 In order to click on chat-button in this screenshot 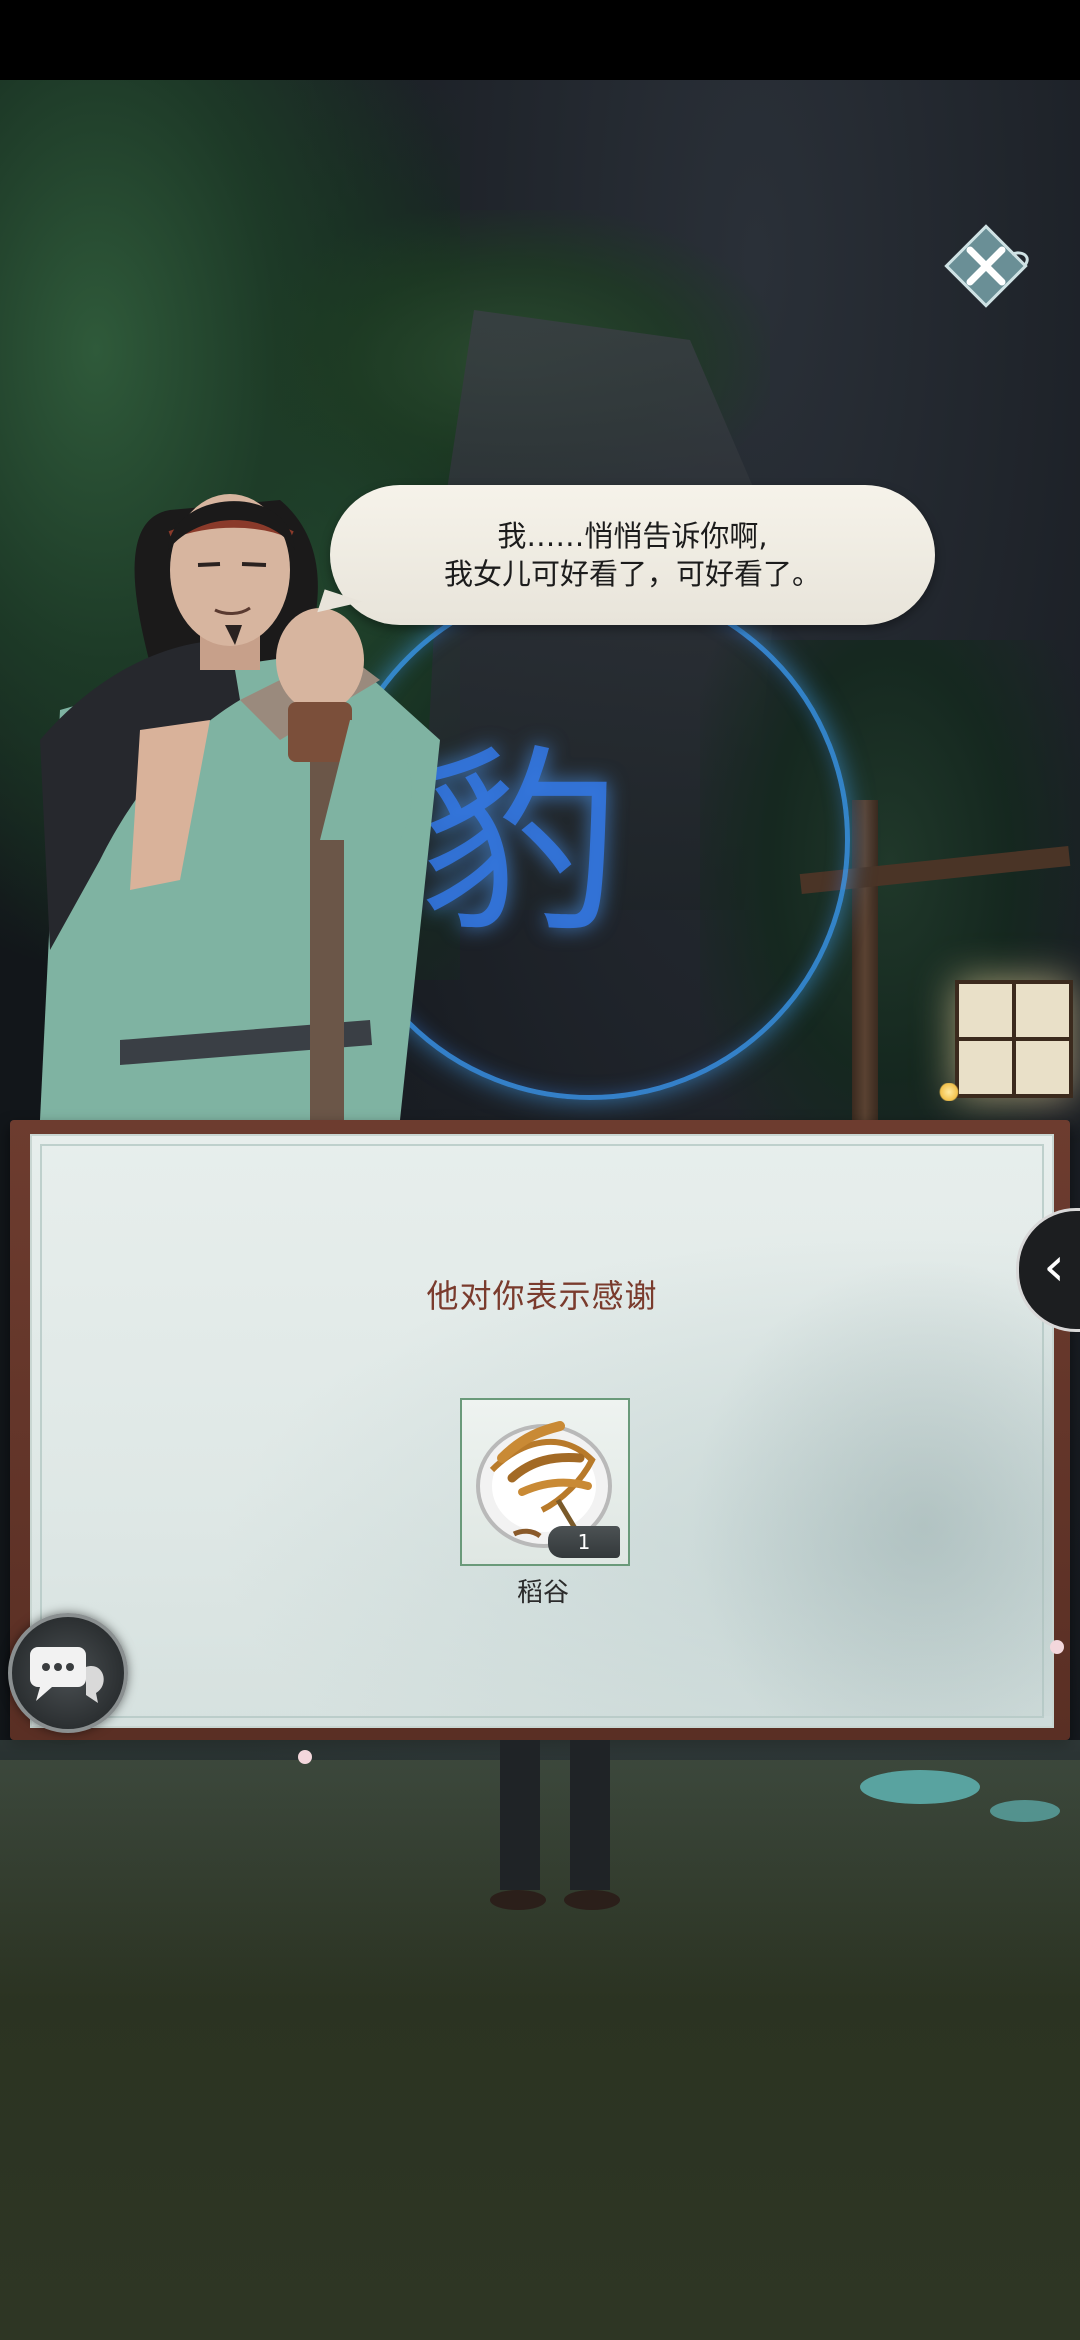, I will do `click(68, 1673)`.